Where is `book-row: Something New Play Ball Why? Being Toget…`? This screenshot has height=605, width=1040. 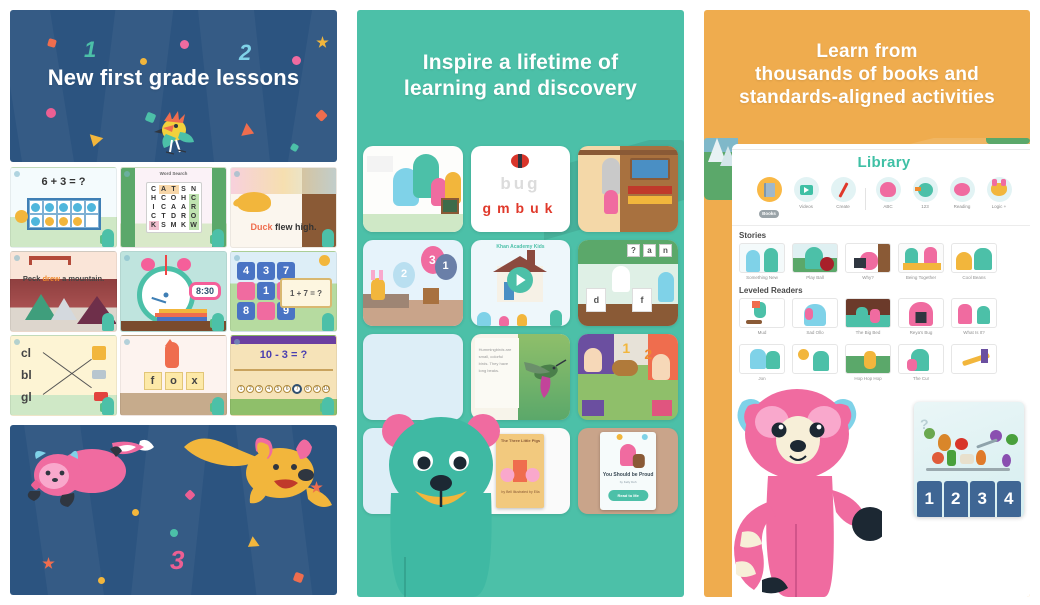 book-row: Something New Play Ball Why? Being Toget… is located at coordinates (884, 262).